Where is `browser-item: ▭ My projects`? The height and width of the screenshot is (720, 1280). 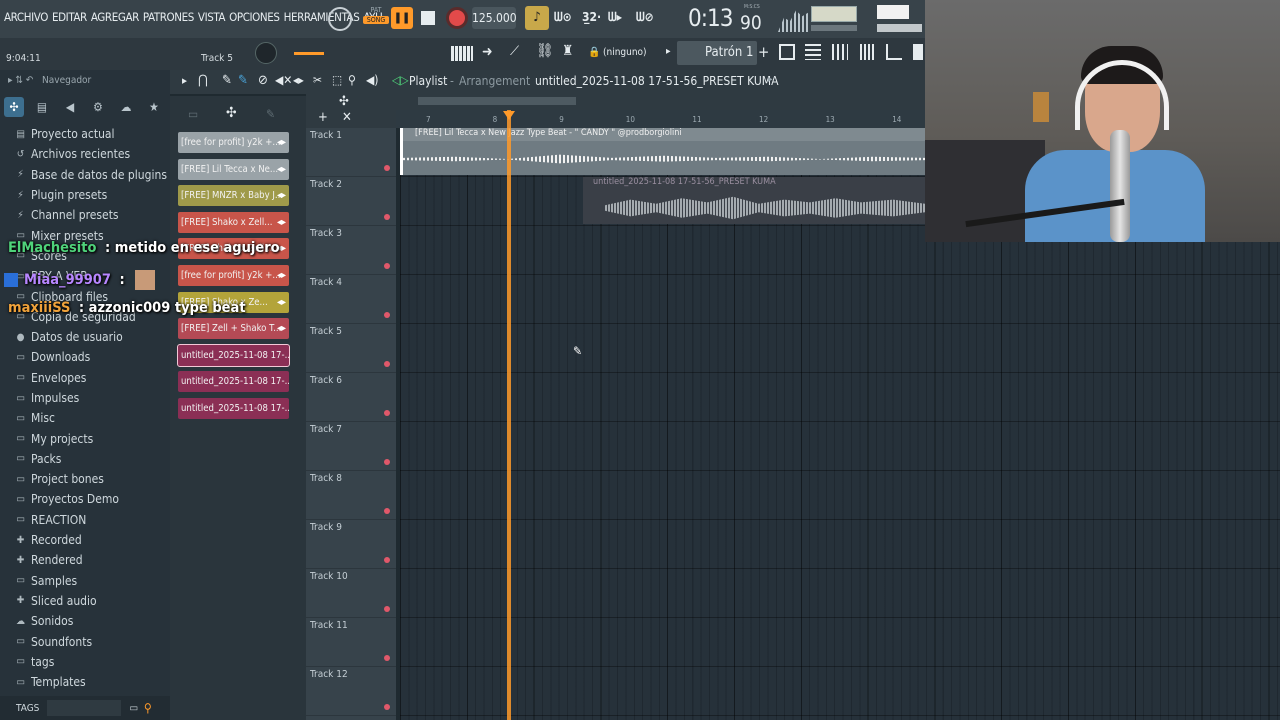
browser-item: ▭ My projects is located at coordinates (92, 438).